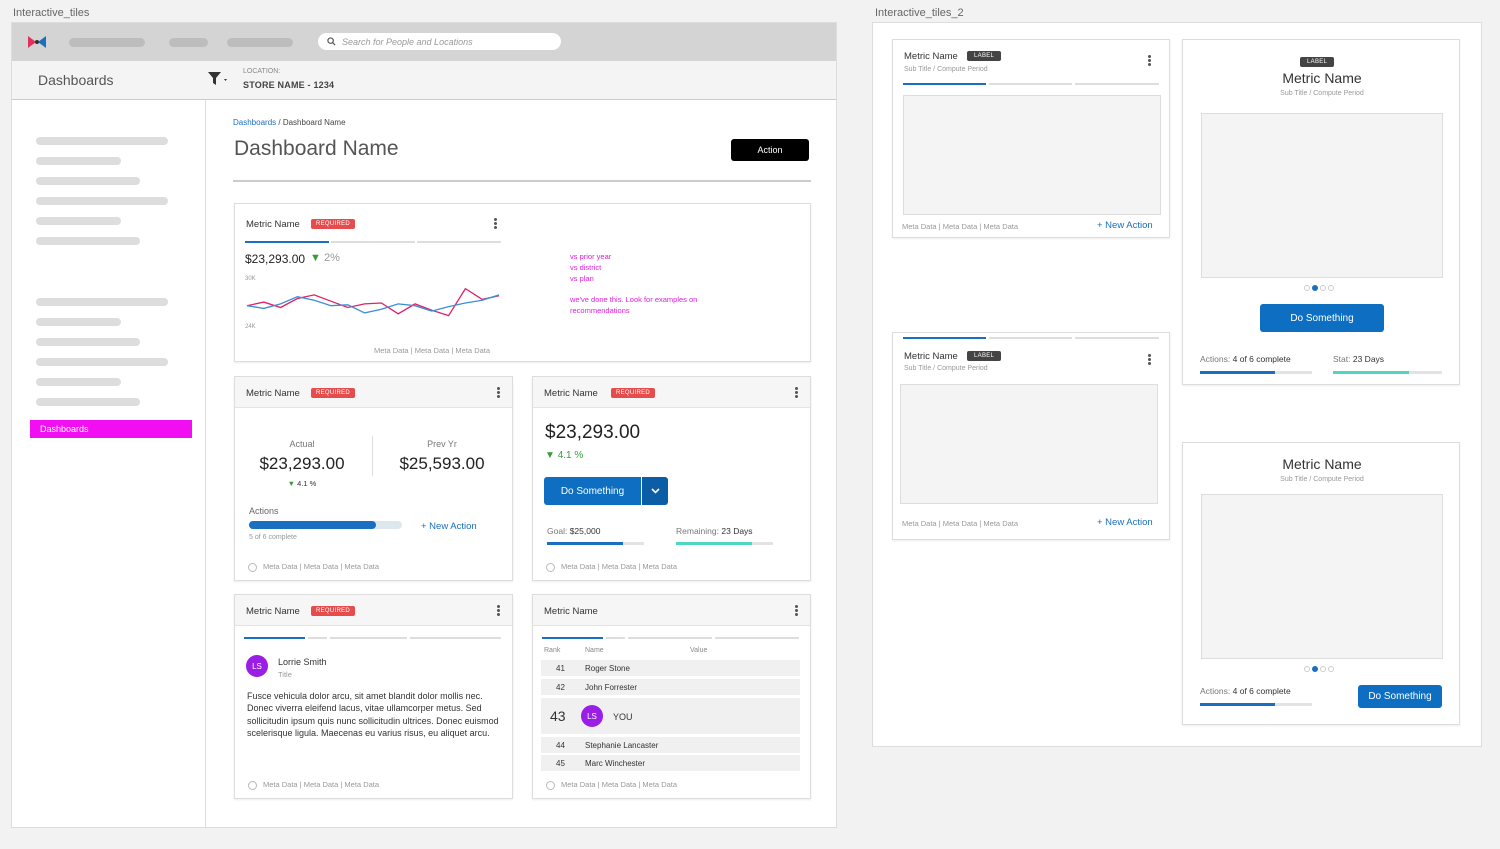 This screenshot has width=1500, height=849. Describe the element at coordinates (262, 71) in the screenshot. I see `location-label: LOCATION:` at that location.